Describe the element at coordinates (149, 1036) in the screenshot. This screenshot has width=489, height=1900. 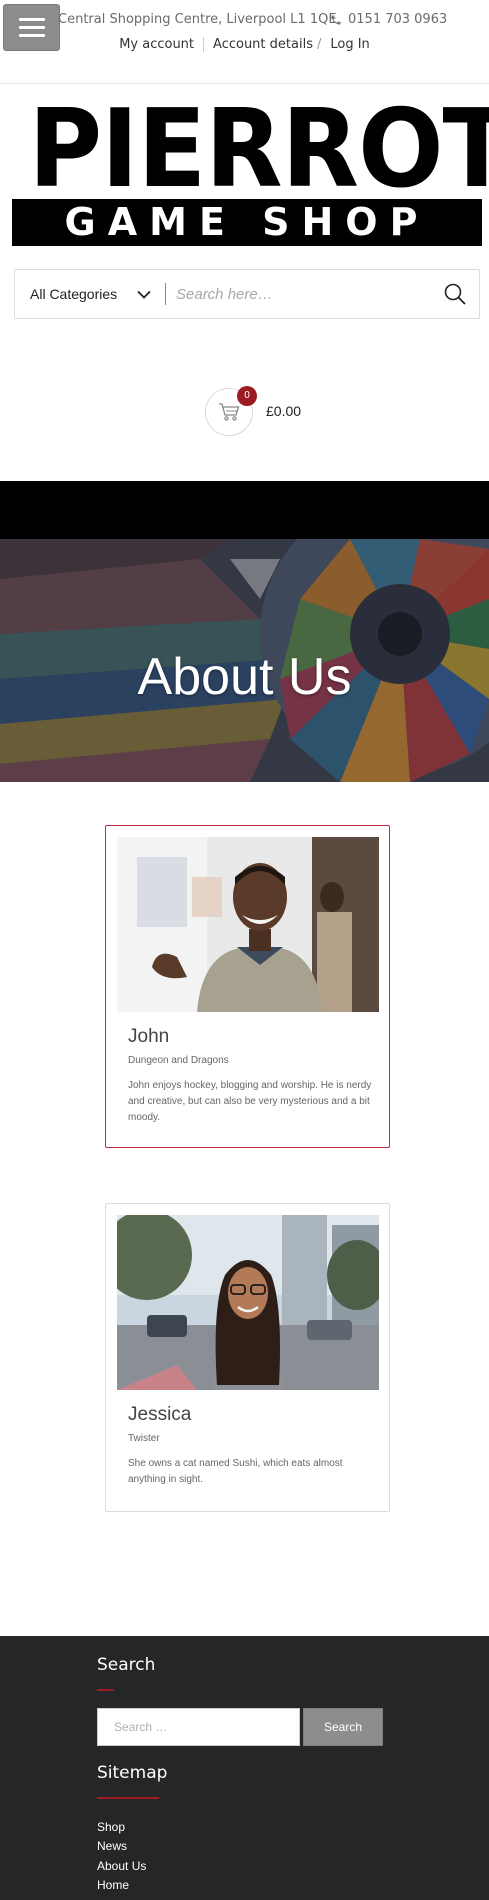
I see `team-member-name: John` at that location.